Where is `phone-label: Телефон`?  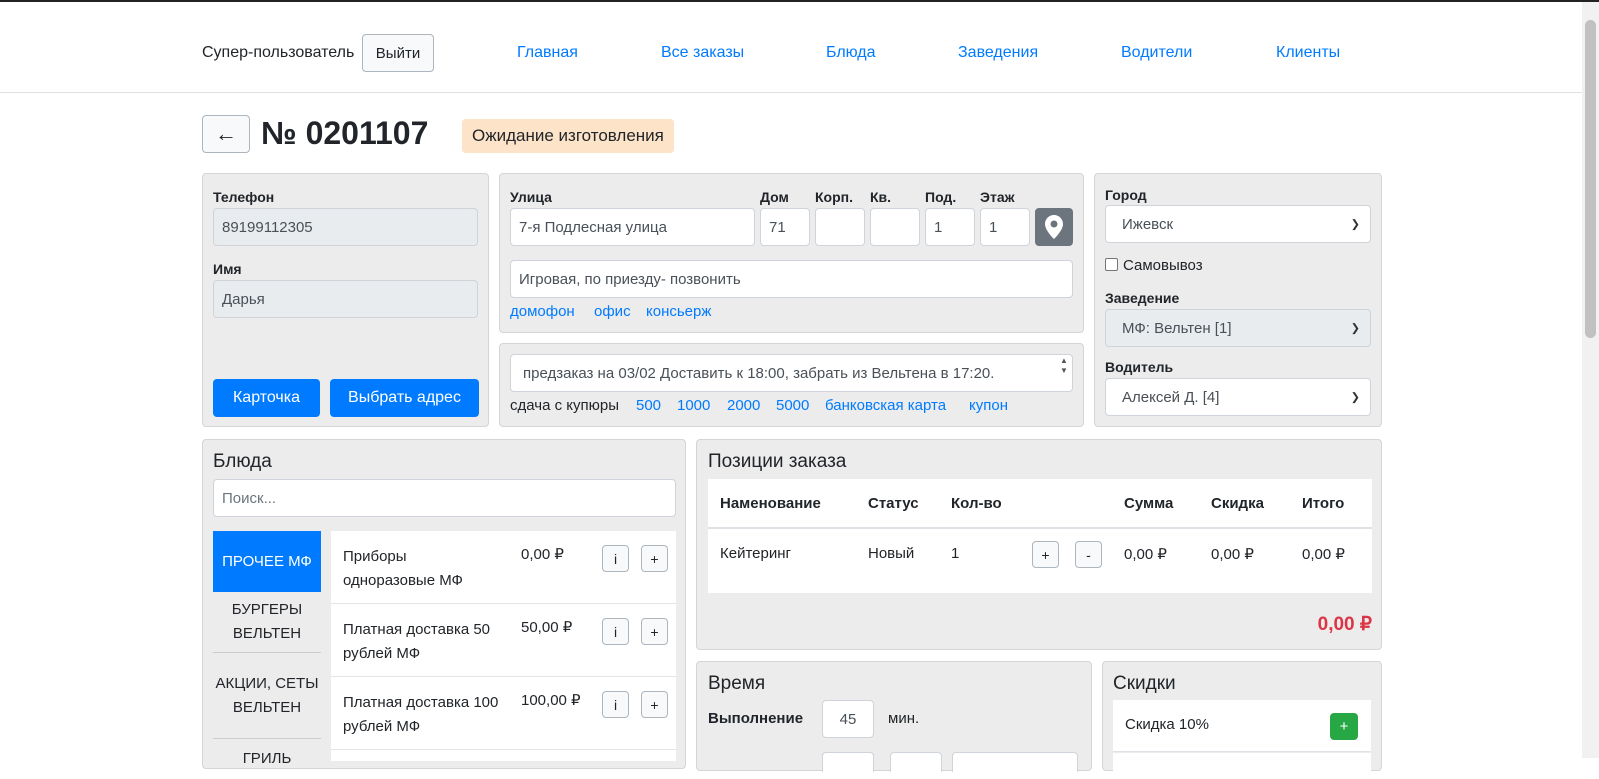
phone-label: Телефон is located at coordinates (244, 197).